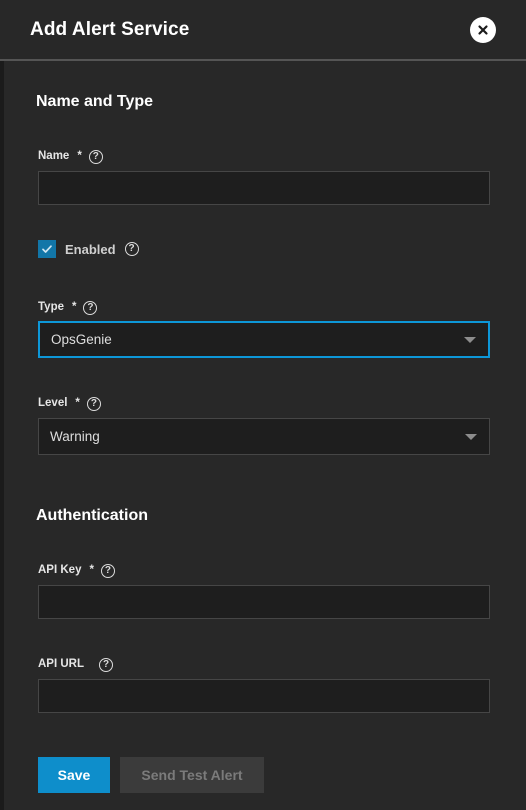 The image size is (526, 810). I want to click on level-select-wrapper: Warning, so click(264, 436).